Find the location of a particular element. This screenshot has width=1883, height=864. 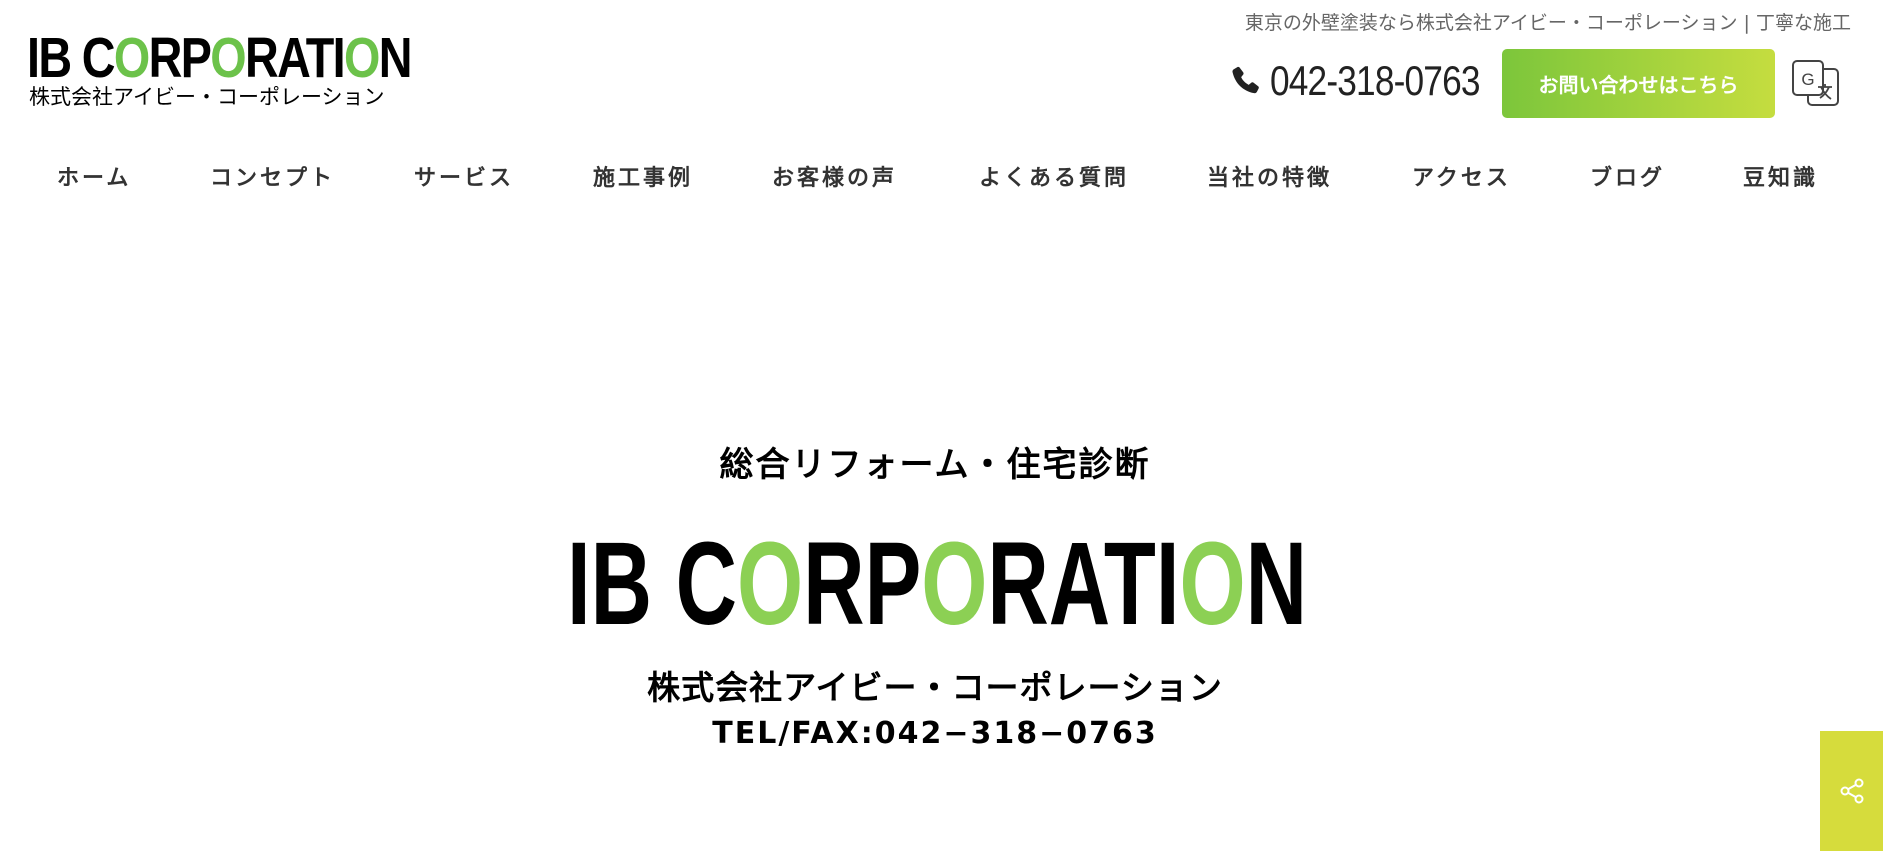

hero-tagline: 総合リフォーム・住宅診断 is located at coordinates (935, 465).